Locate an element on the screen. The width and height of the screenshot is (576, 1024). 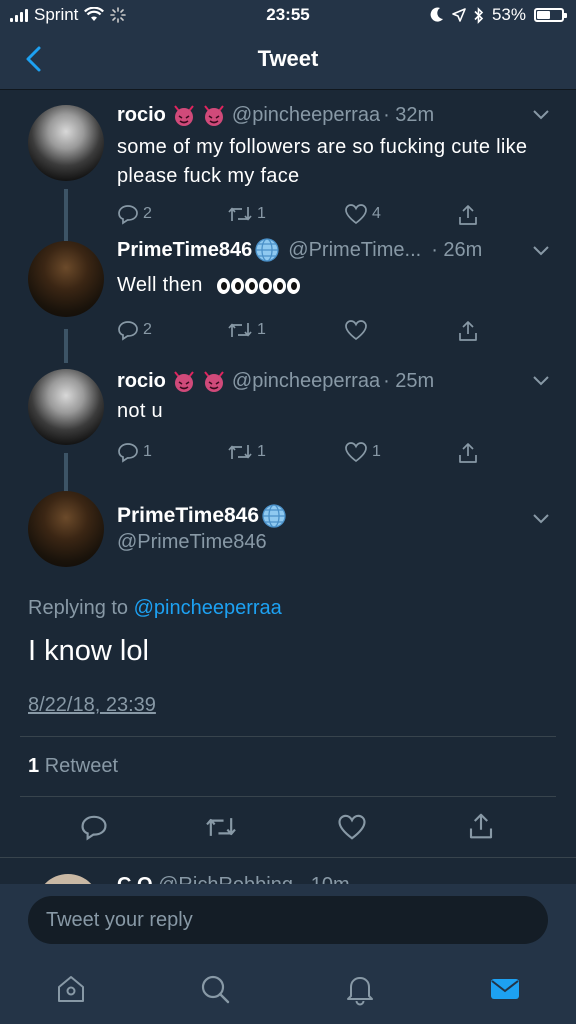
globe-emoji-icon is located at coordinates (274, 516).